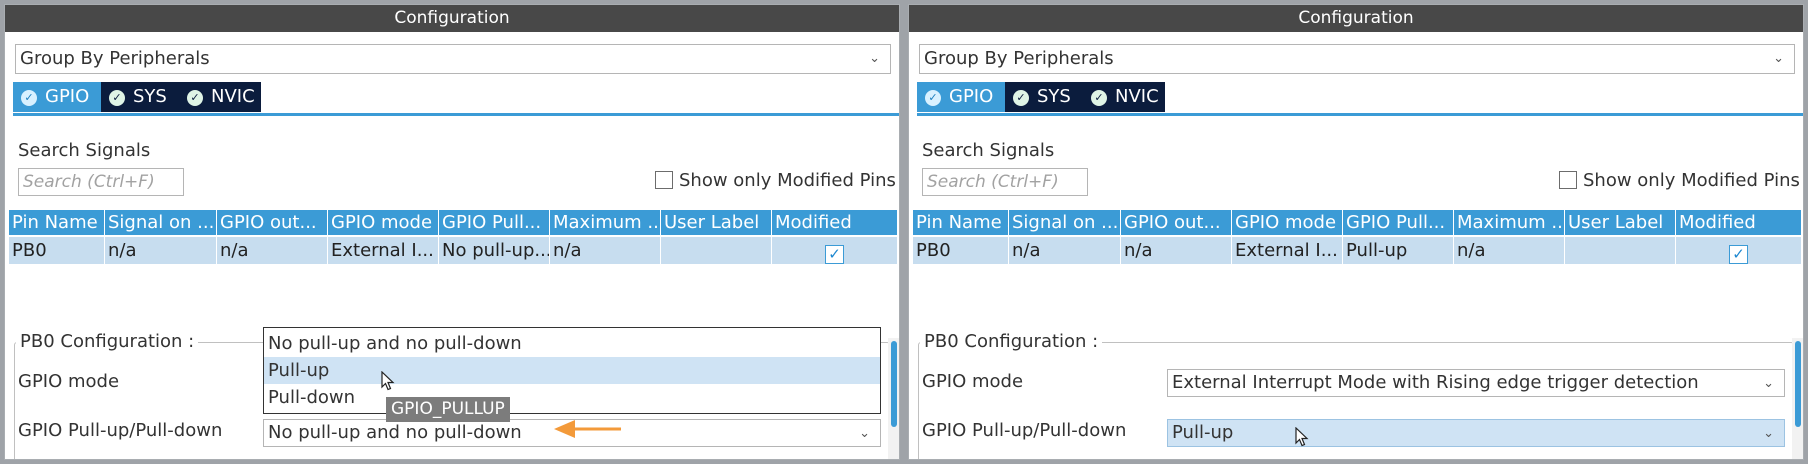 The width and height of the screenshot is (1808, 464). Describe the element at coordinates (572, 343) in the screenshot. I see `dropdown-option-no-pull: No pull-up and no pull-down` at that location.